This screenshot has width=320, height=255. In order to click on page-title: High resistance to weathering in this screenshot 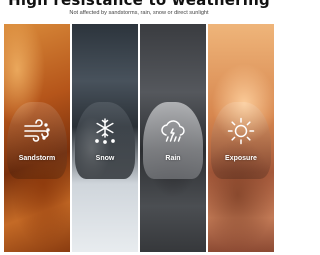, I will do `click(139, 4)`.